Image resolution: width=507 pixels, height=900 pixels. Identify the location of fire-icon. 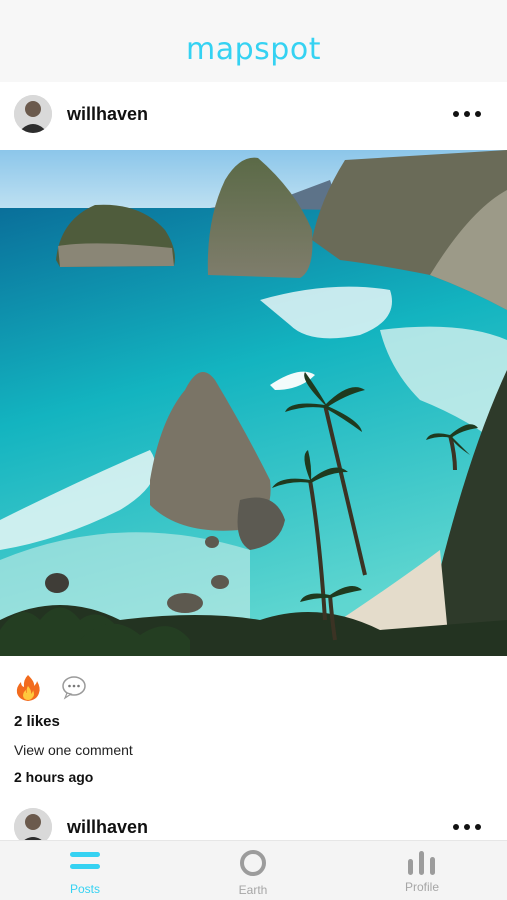
(28, 690).